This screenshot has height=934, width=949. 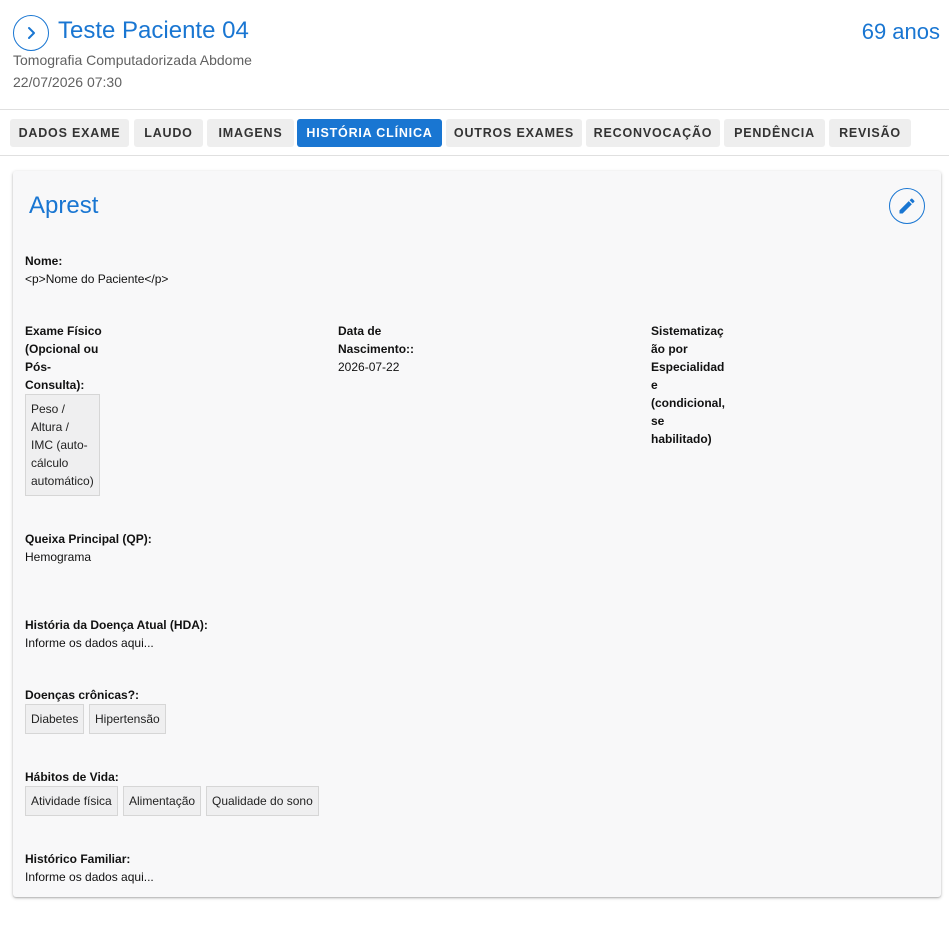 I want to click on chip-line: IMC (auto-, so click(x=59, y=445).